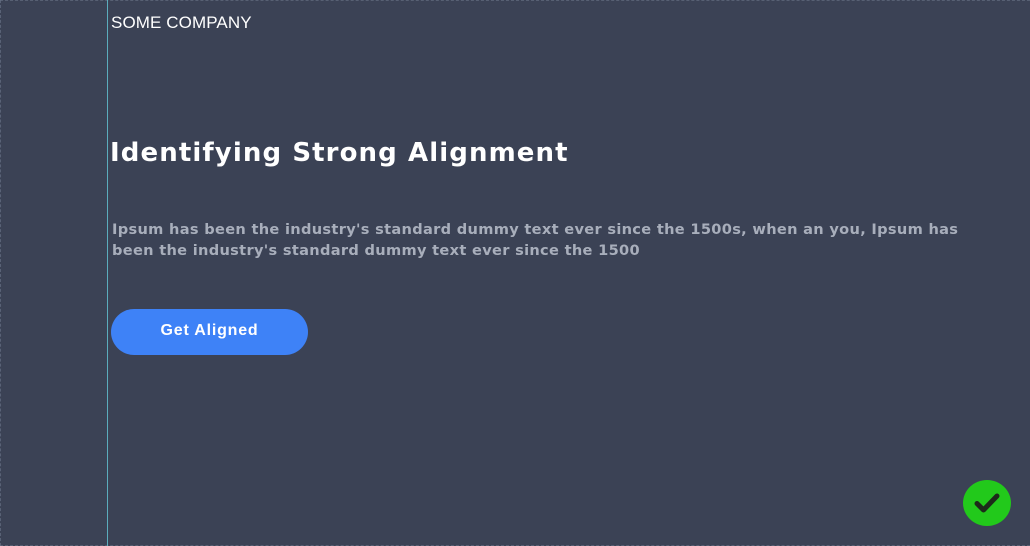  I want to click on alignment-guide-line, so click(107, 273).